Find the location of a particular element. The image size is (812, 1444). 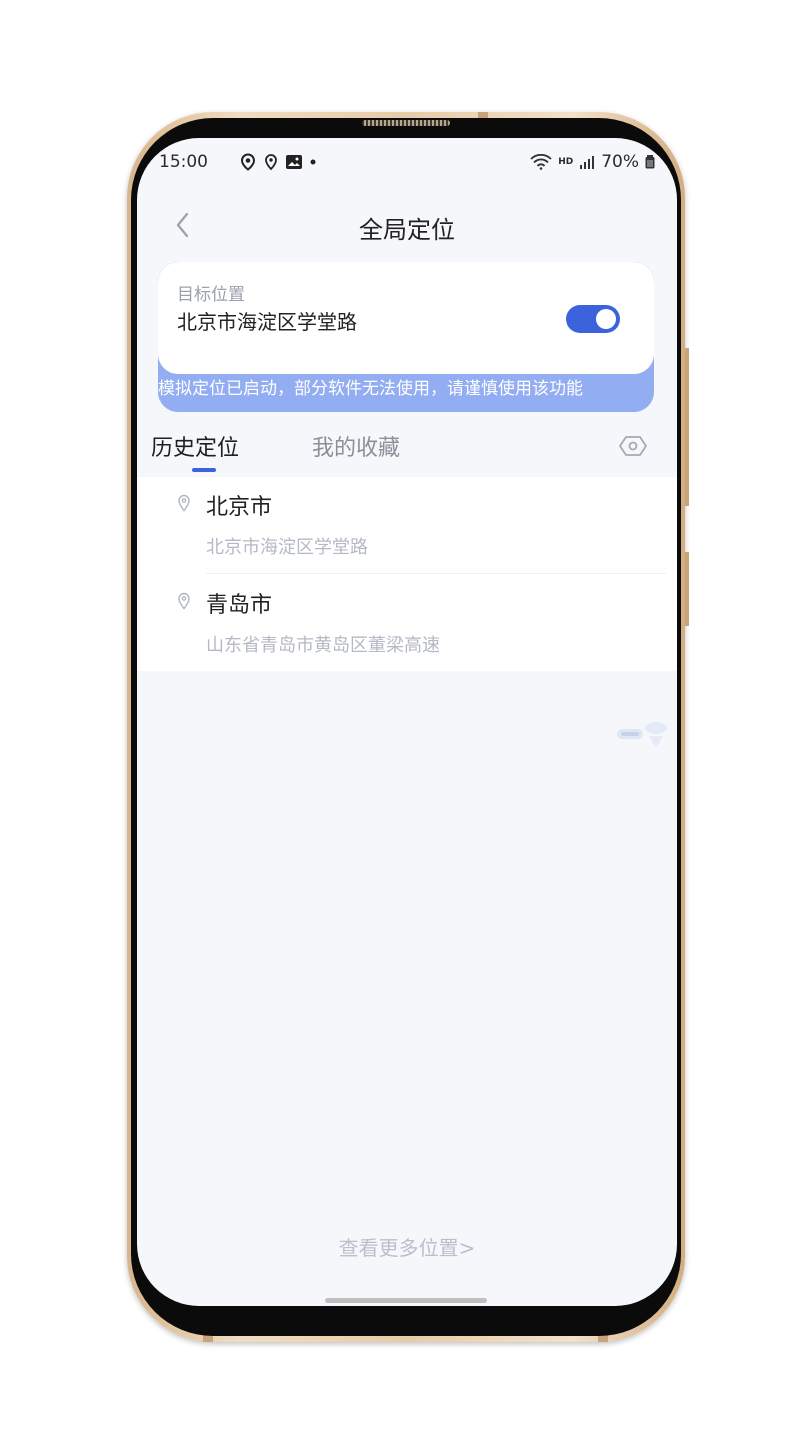

location-tabs: 历史定位 我的收藏 is located at coordinates (407, 450).